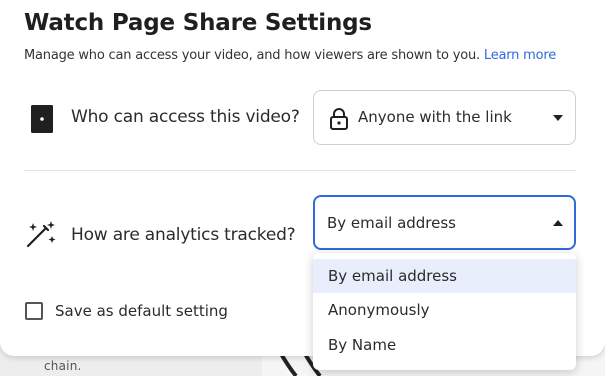 The image size is (605, 376). What do you see at coordinates (392, 223) in the screenshot?
I see `analytics-select-value: By email address` at bounding box center [392, 223].